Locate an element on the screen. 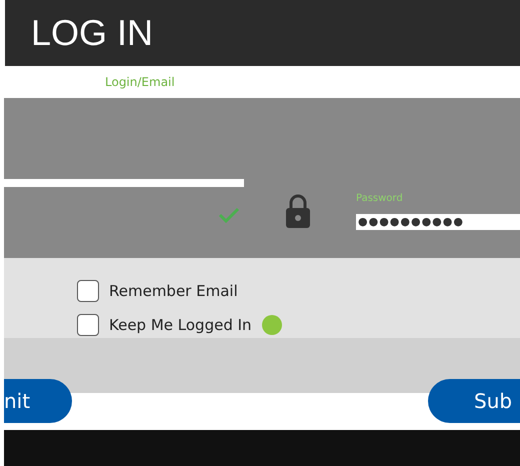 The height and width of the screenshot is (466, 520). lock-icon is located at coordinates (298, 211).